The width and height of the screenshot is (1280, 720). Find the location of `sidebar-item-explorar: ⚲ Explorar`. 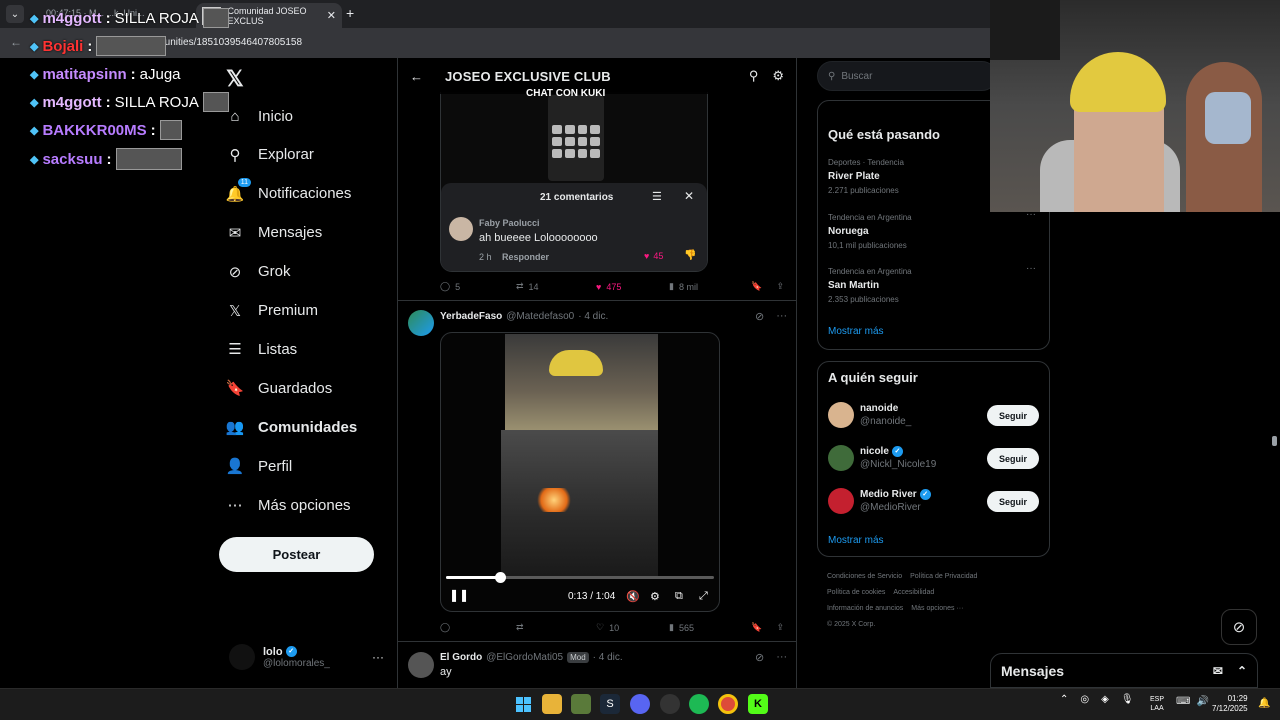

sidebar-item-explorar: ⚲ Explorar is located at coordinates (270, 155).